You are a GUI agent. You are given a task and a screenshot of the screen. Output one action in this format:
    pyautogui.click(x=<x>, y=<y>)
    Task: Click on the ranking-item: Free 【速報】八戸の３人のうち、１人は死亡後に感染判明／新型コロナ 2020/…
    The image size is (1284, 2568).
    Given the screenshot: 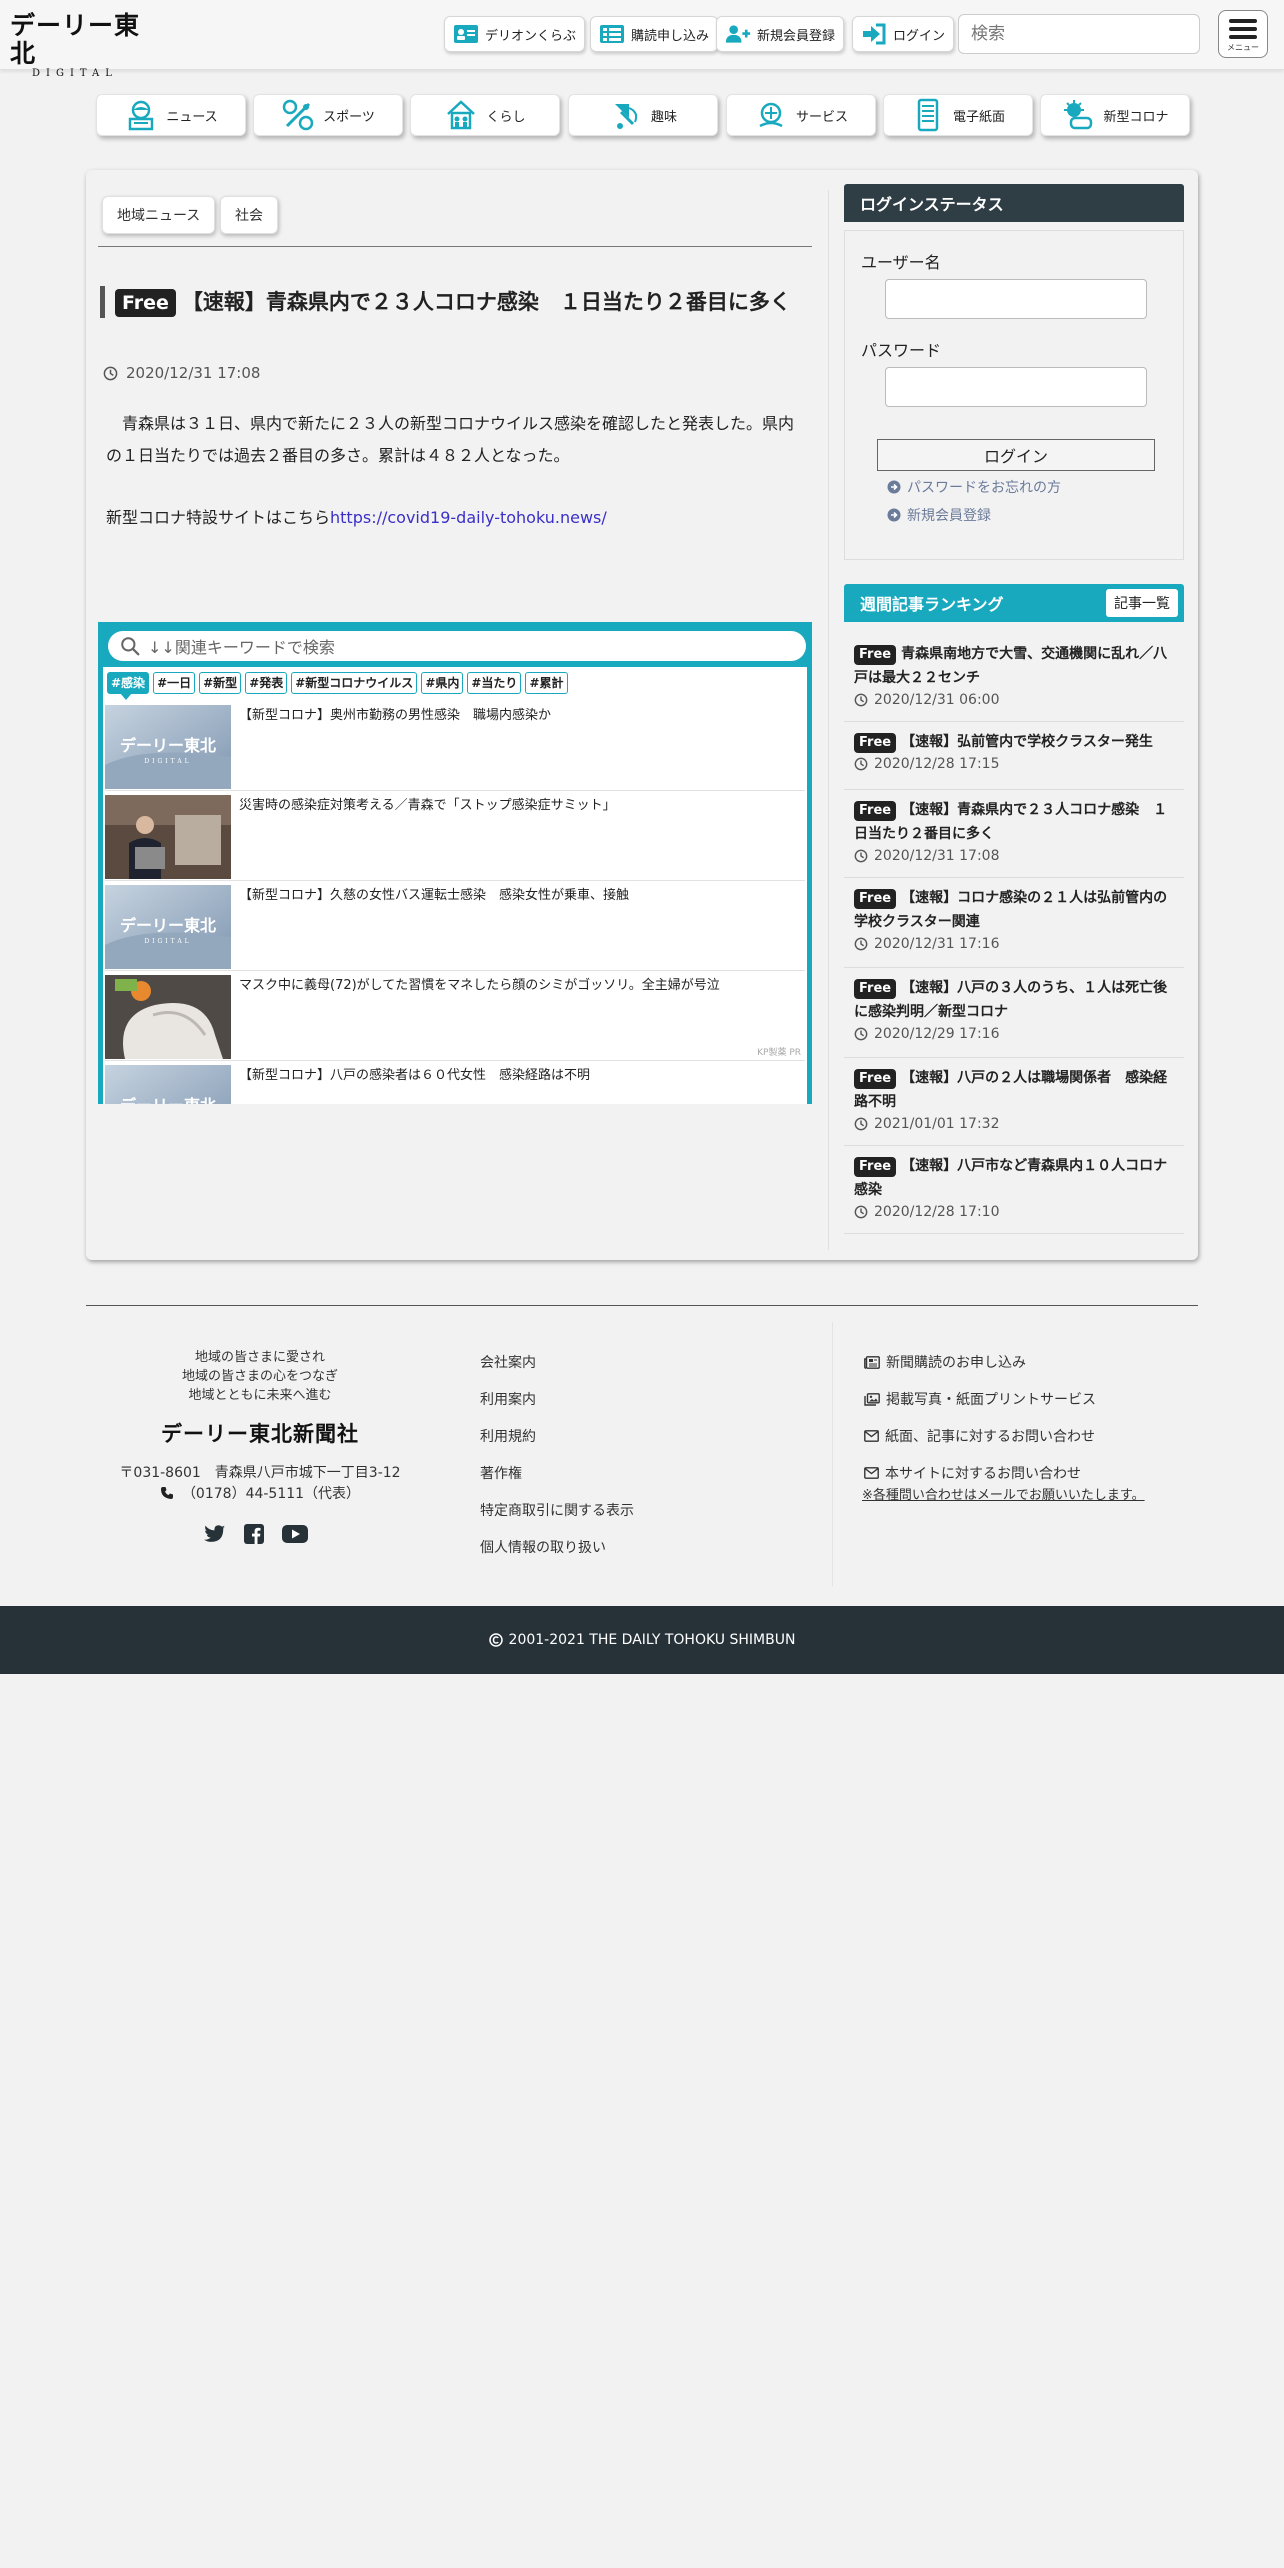 What is the action you would take?
    pyautogui.click(x=1014, y=1013)
    